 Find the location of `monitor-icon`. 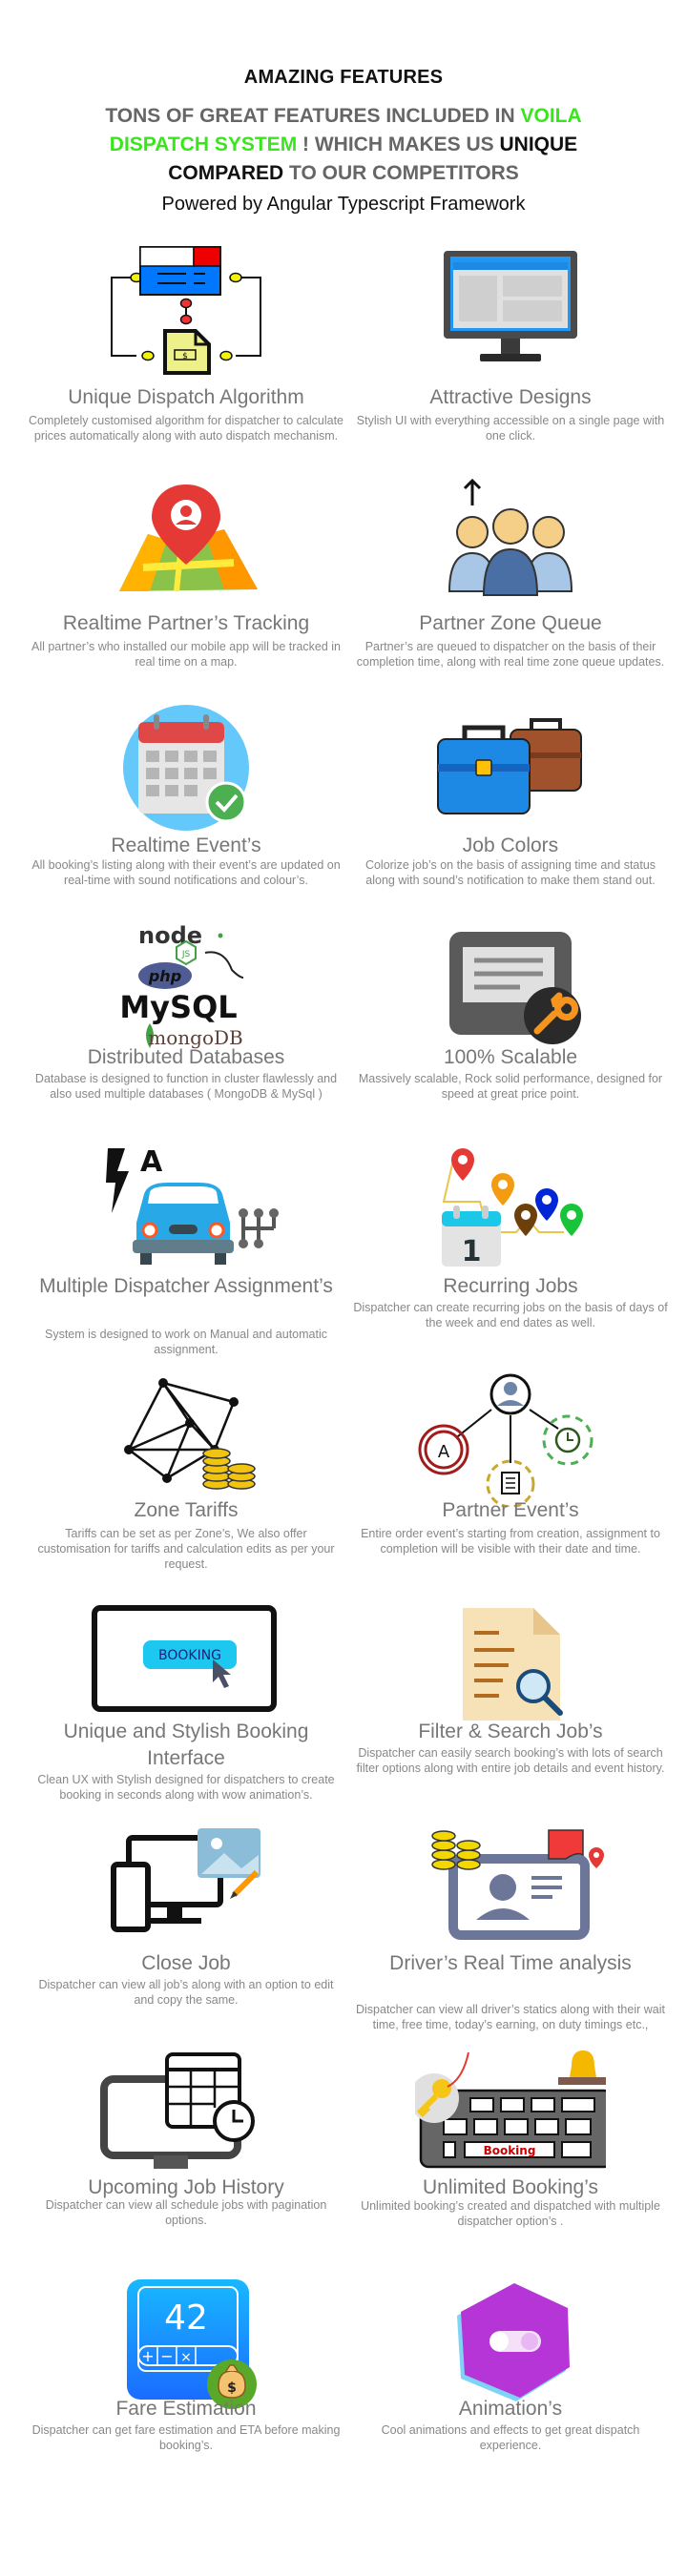

monitor-icon is located at coordinates (510, 310).